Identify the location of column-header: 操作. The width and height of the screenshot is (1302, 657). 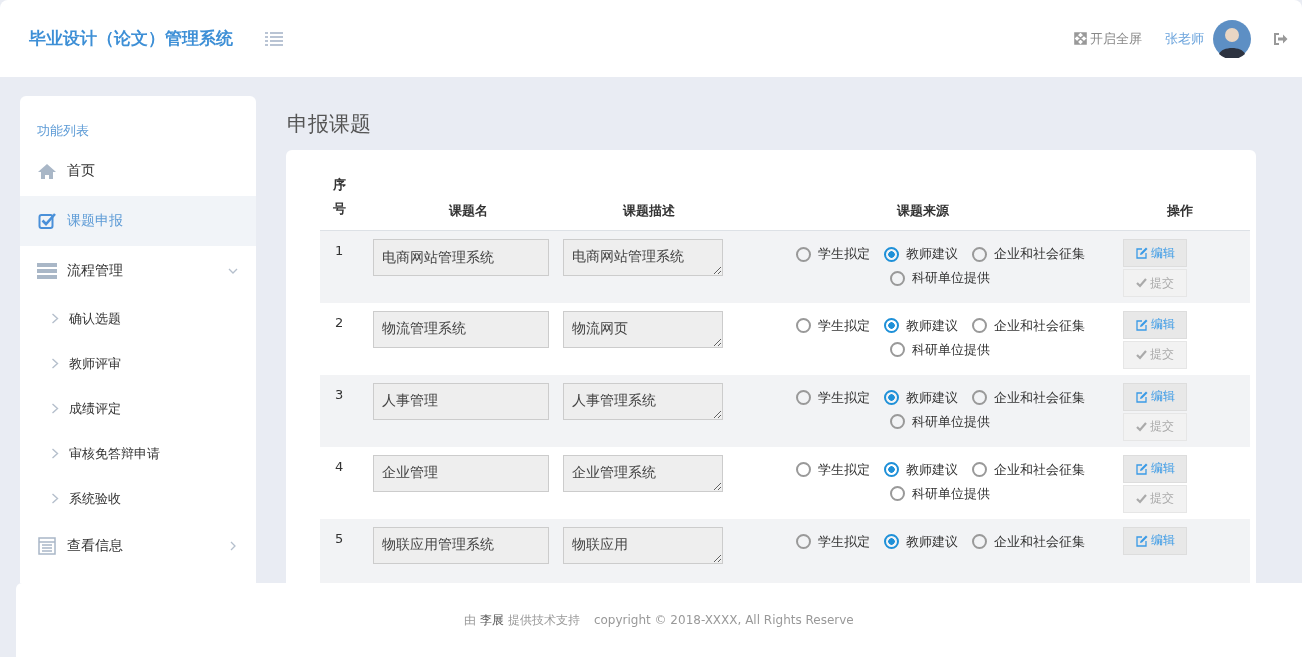
(1180, 210).